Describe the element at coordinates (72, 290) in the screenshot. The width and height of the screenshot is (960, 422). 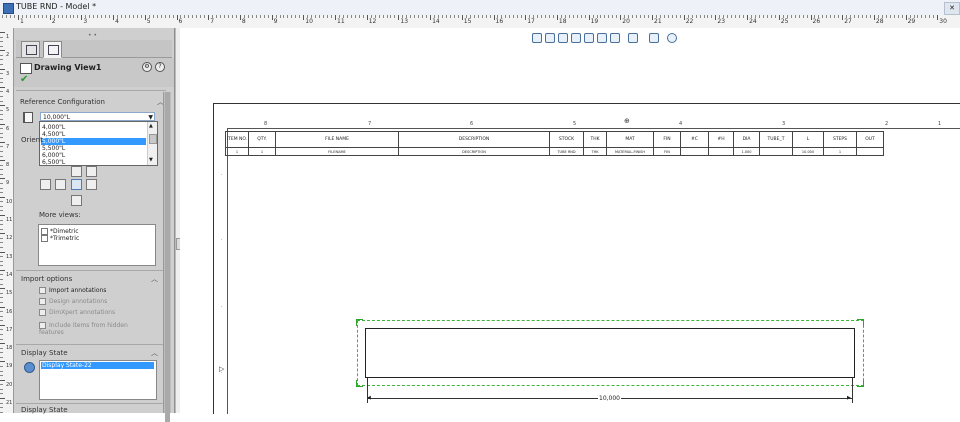
I see `import-annotations-checkbox: Import annotations` at that location.